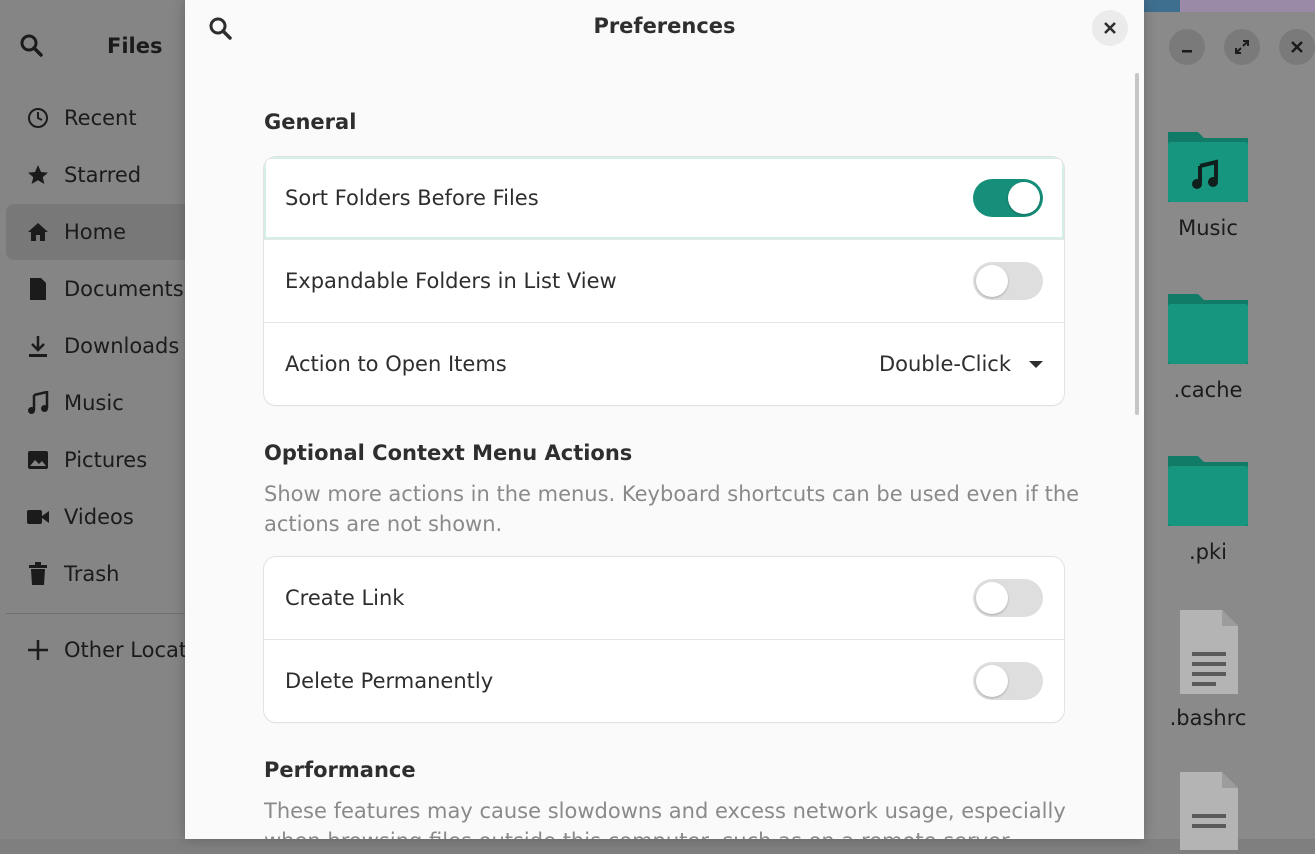 The image size is (1315, 854). Describe the element at coordinates (95, 232) in the screenshot. I see `sidebar-item-label: Home` at that location.